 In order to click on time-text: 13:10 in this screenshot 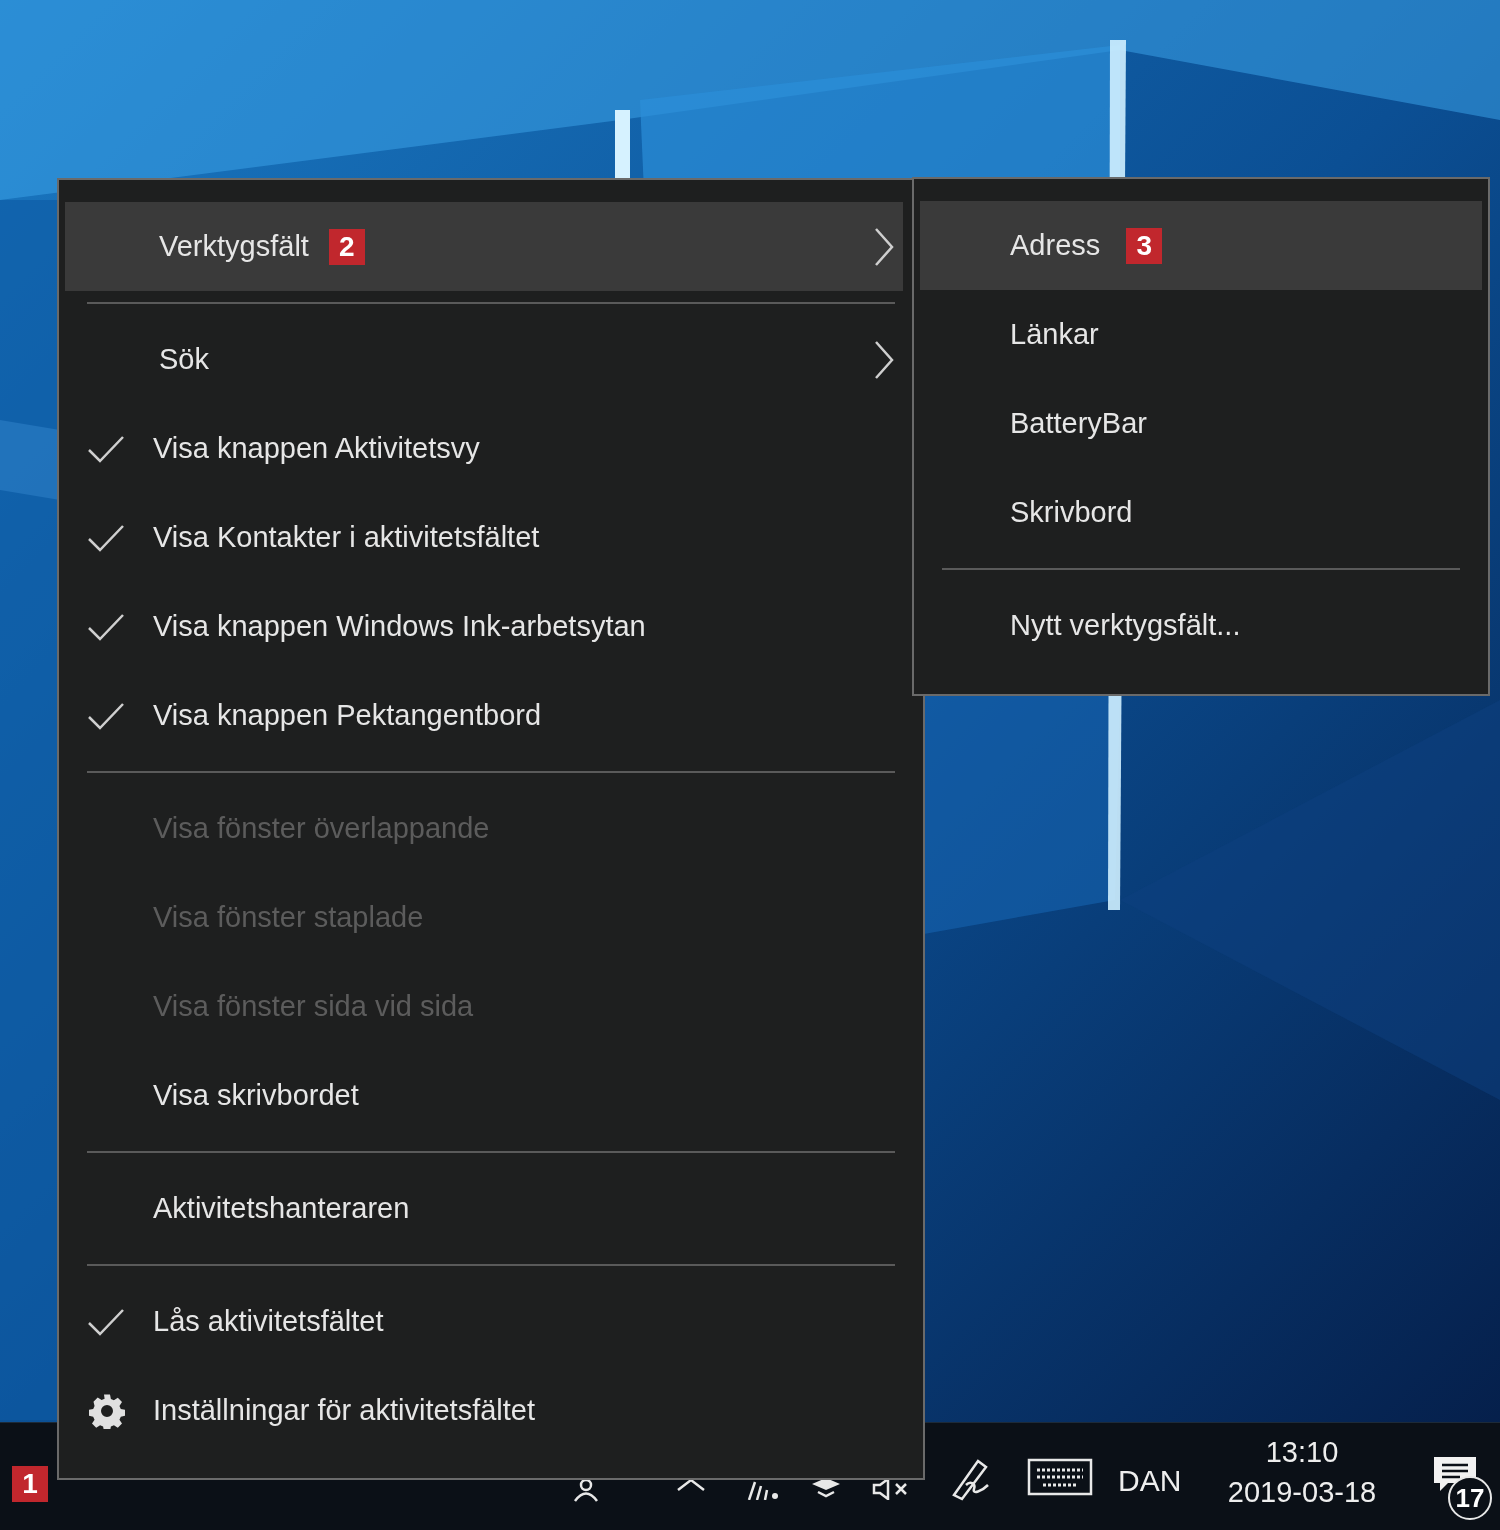, I will do `click(1302, 1452)`.